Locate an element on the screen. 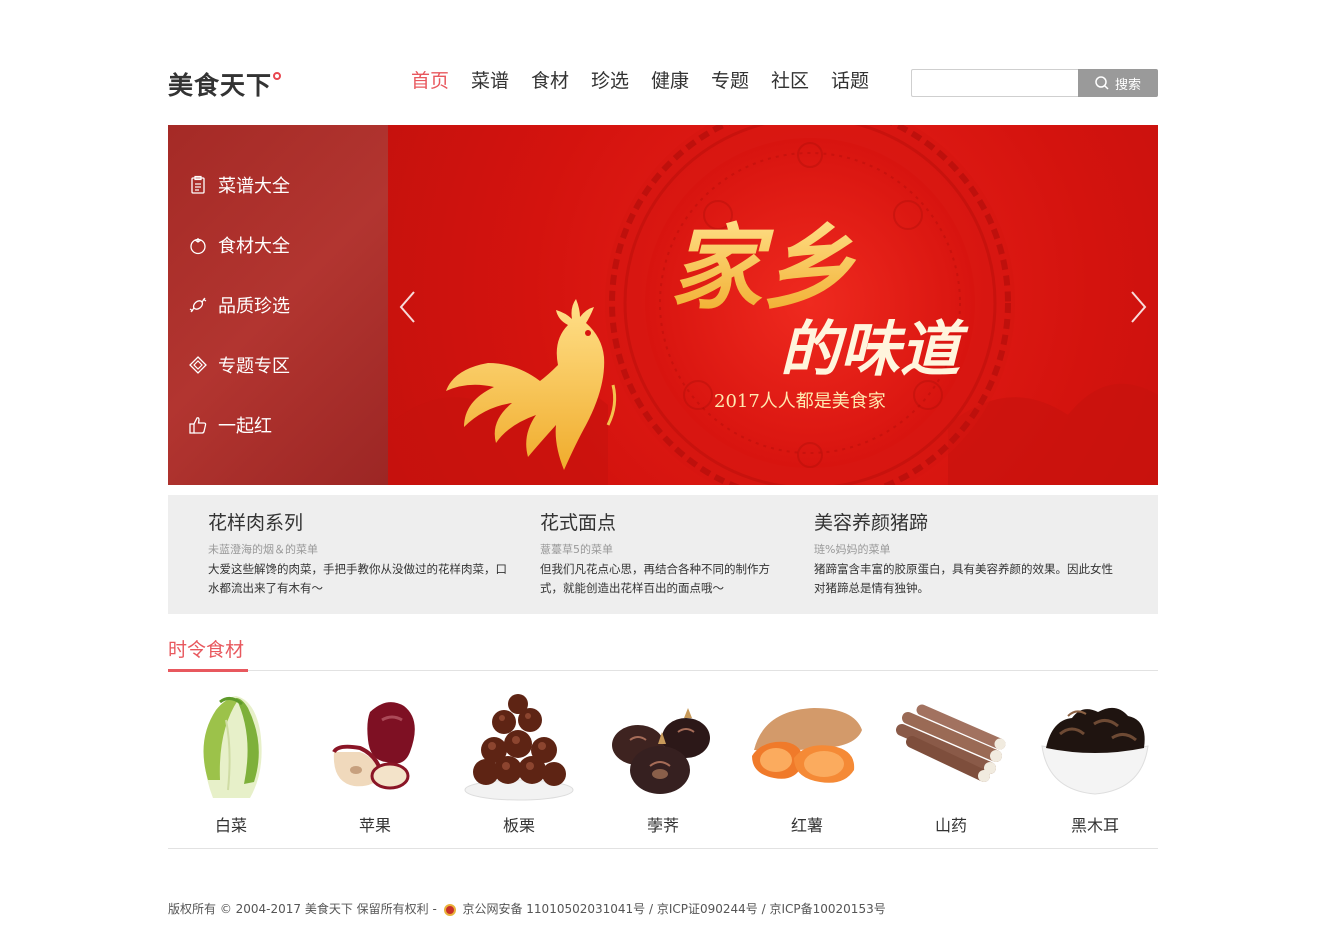  section-title: 时令食材 is located at coordinates (208, 654).